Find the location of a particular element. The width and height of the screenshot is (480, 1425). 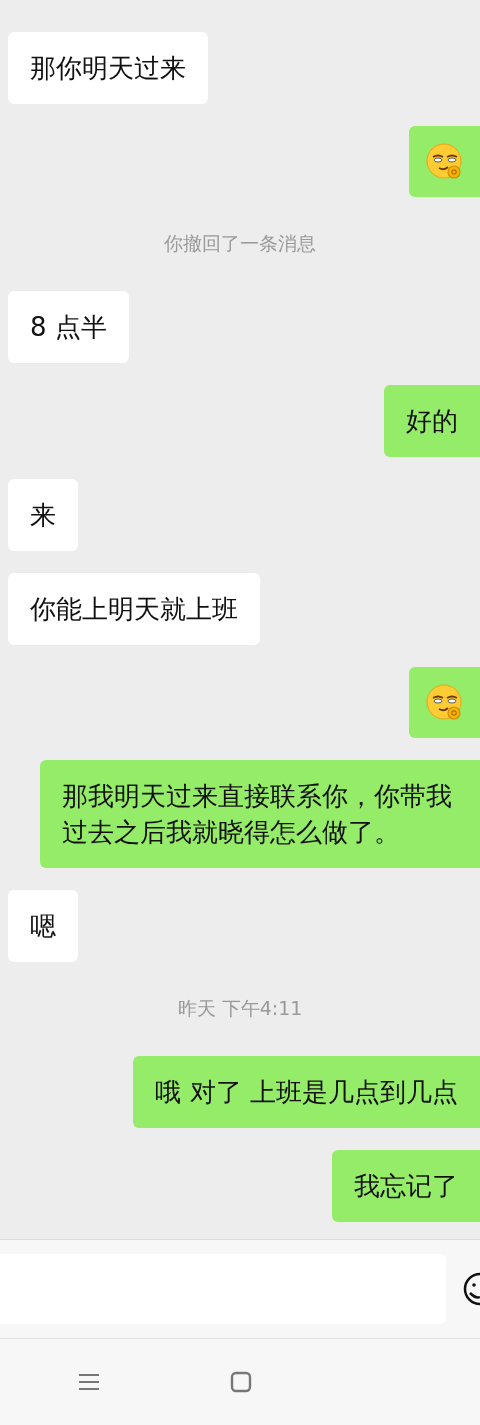

sent-message: 哦 对了 上班是几点到几点 is located at coordinates (306, 1092).